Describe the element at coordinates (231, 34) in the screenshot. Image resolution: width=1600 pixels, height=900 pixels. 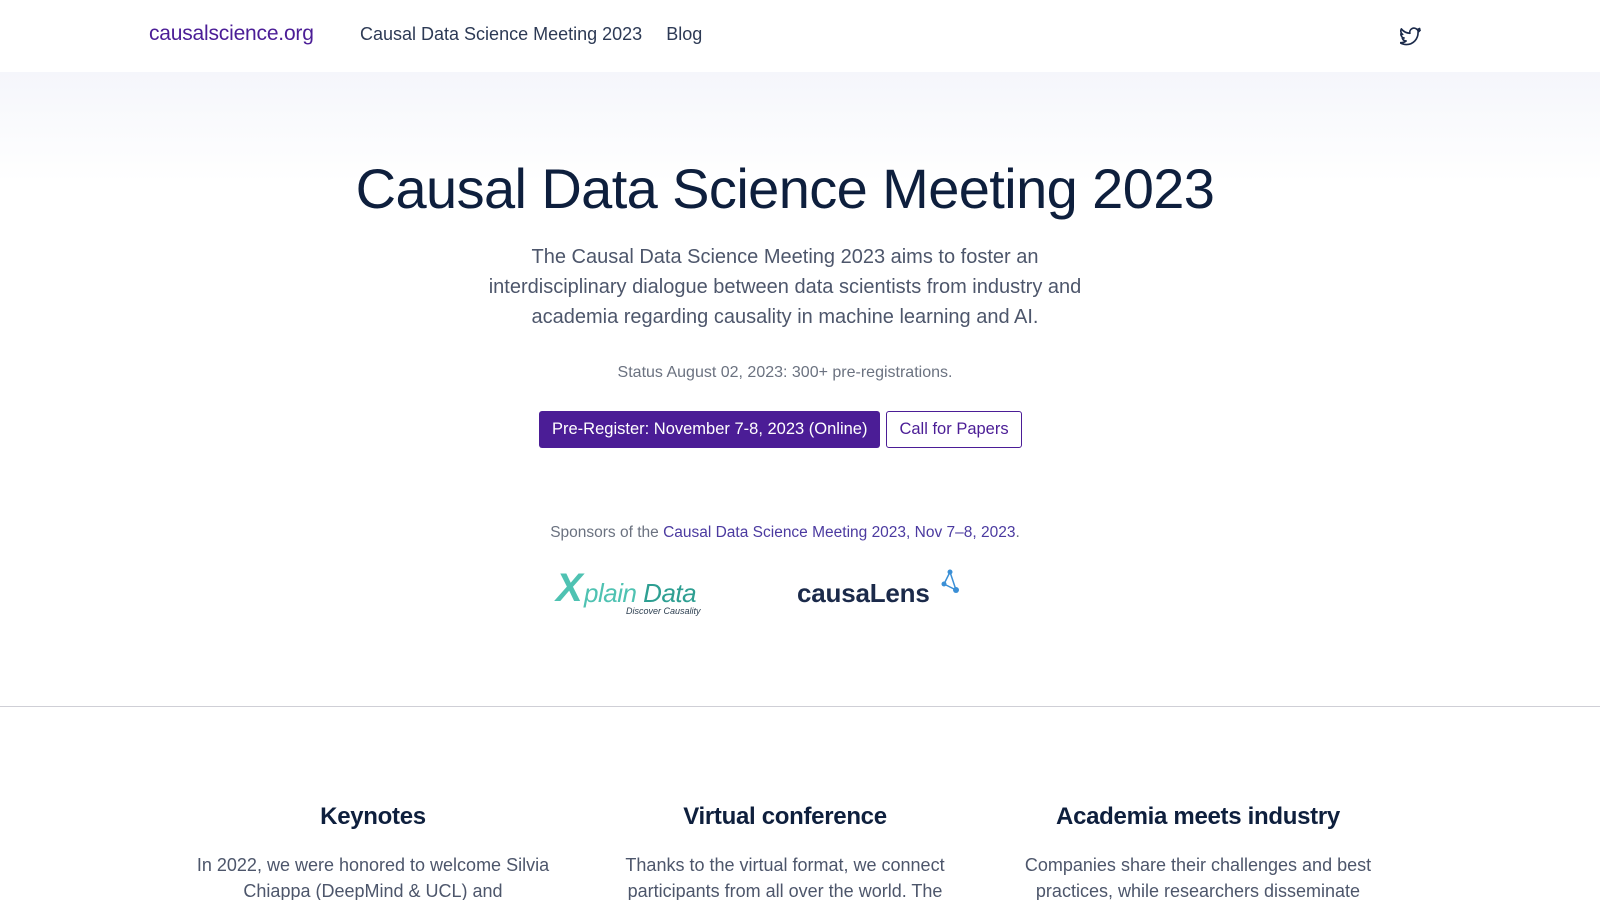
I see `site-logo-link: causalscience.org` at that location.